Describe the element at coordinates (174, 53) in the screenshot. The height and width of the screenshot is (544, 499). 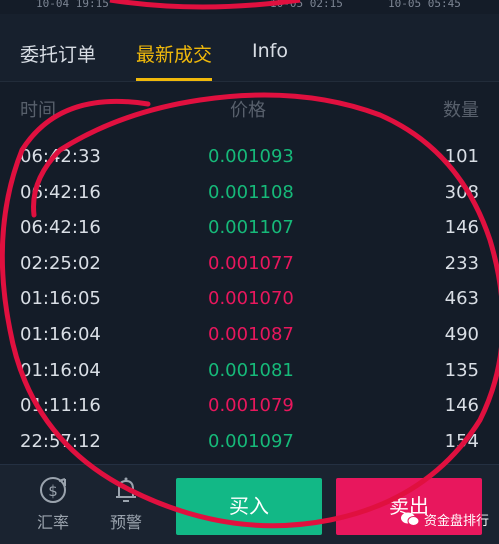
I see `tab-latest-trades: 最新成交` at that location.